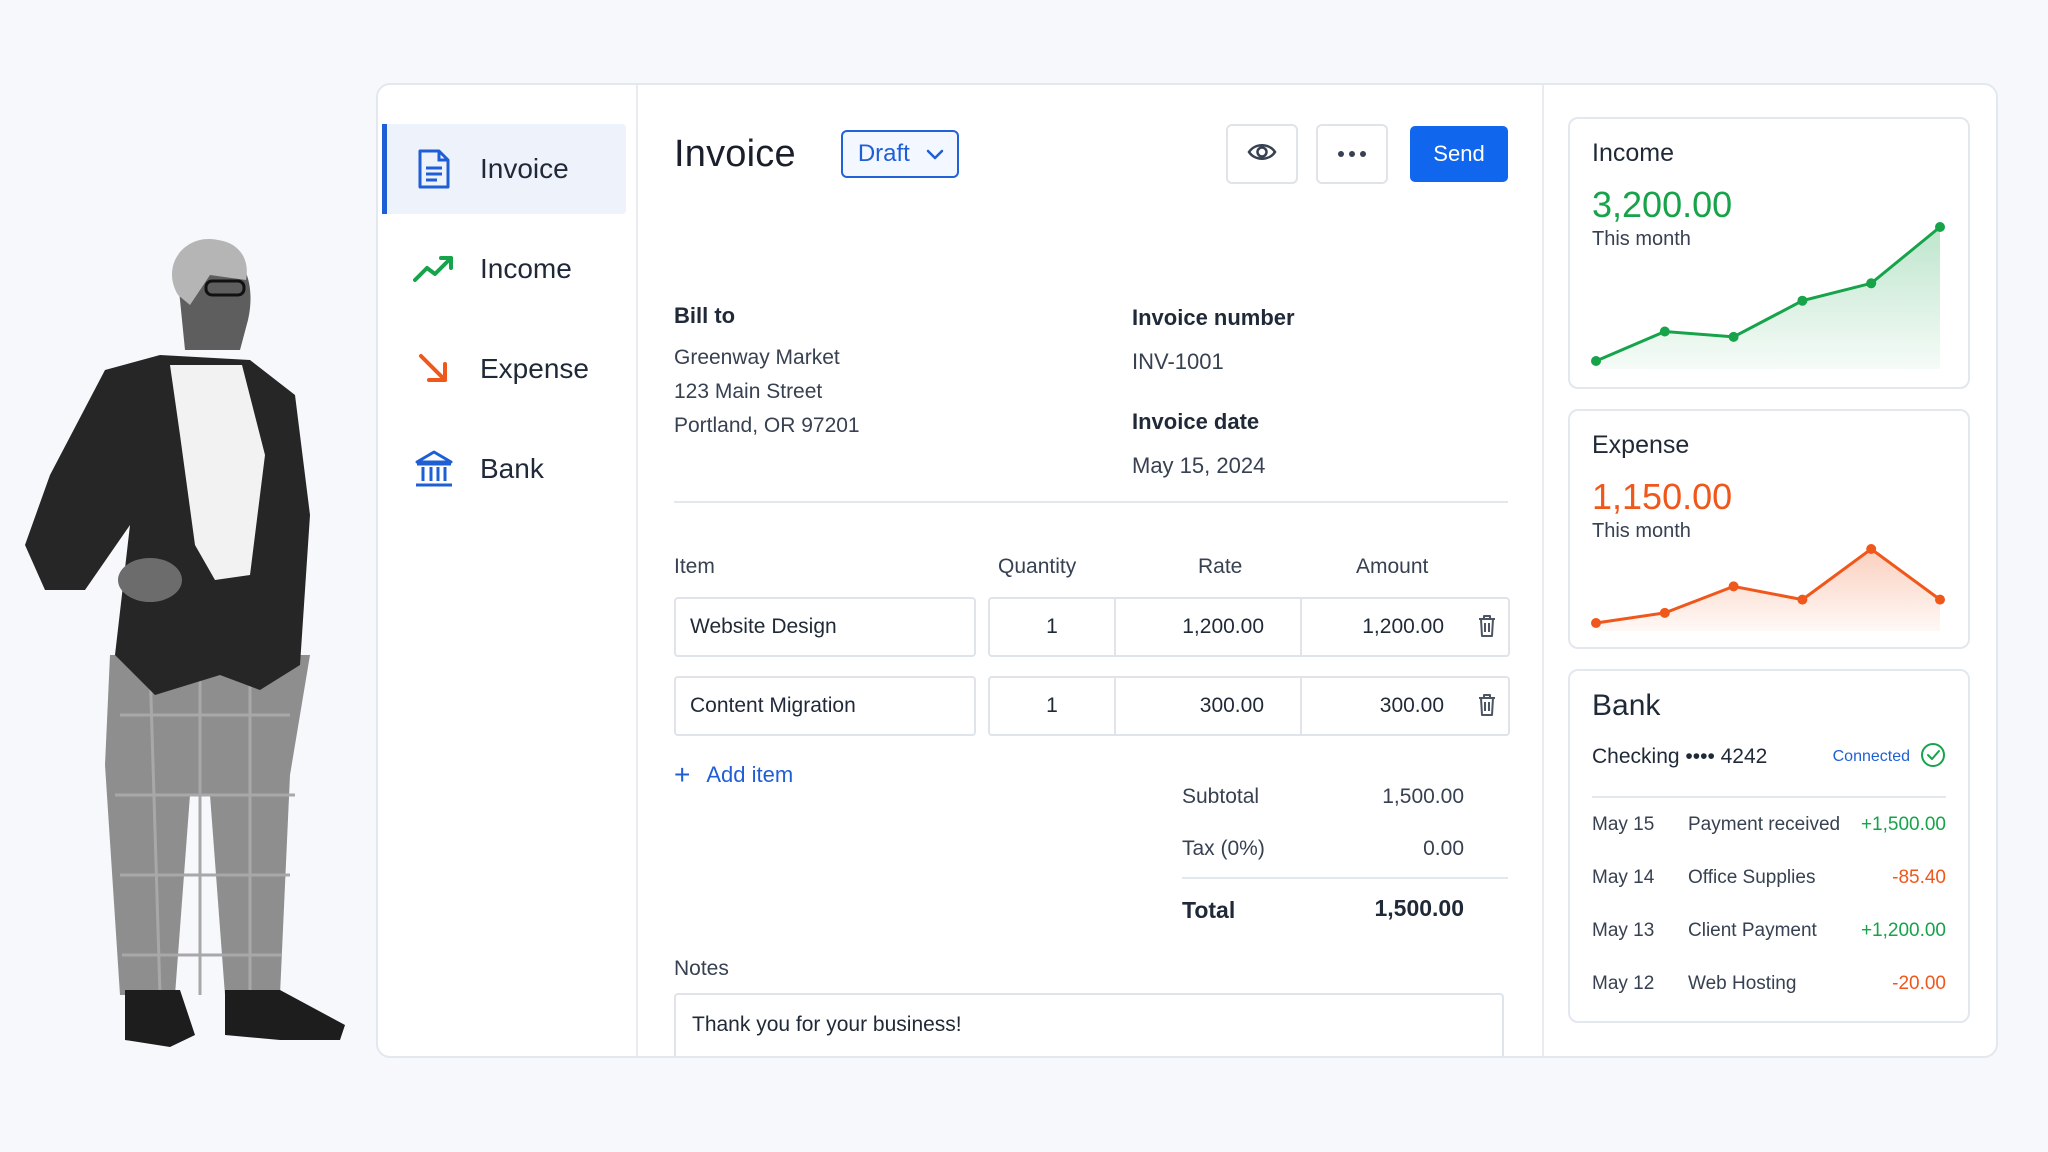  What do you see at coordinates (825, 706) in the screenshot?
I see `item-name-input: Content Migration` at bounding box center [825, 706].